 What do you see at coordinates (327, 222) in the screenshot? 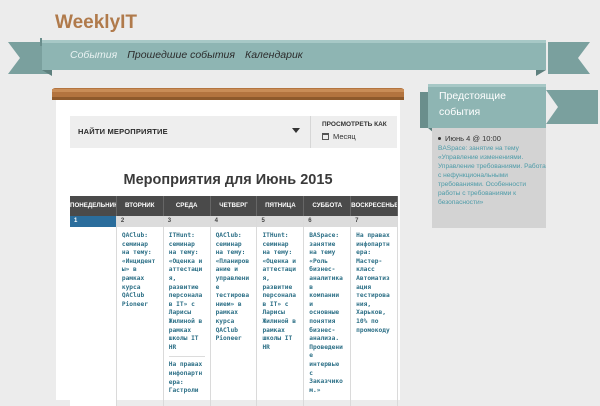
I see `day-number: 6` at bounding box center [327, 222].